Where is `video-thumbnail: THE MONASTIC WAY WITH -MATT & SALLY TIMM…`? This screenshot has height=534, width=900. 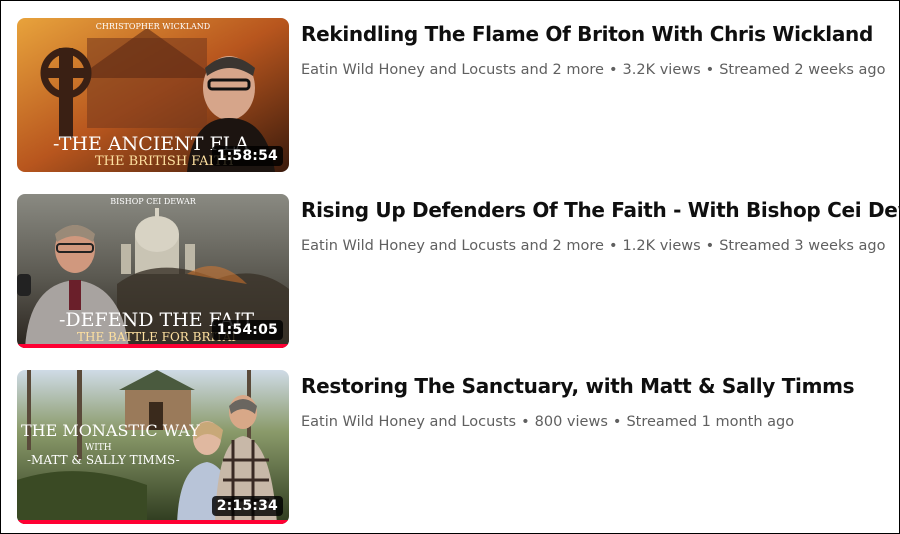
video-thumbnail: THE MONASTIC WAY WITH -MATT & SALLY TIMM… is located at coordinates (153, 447).